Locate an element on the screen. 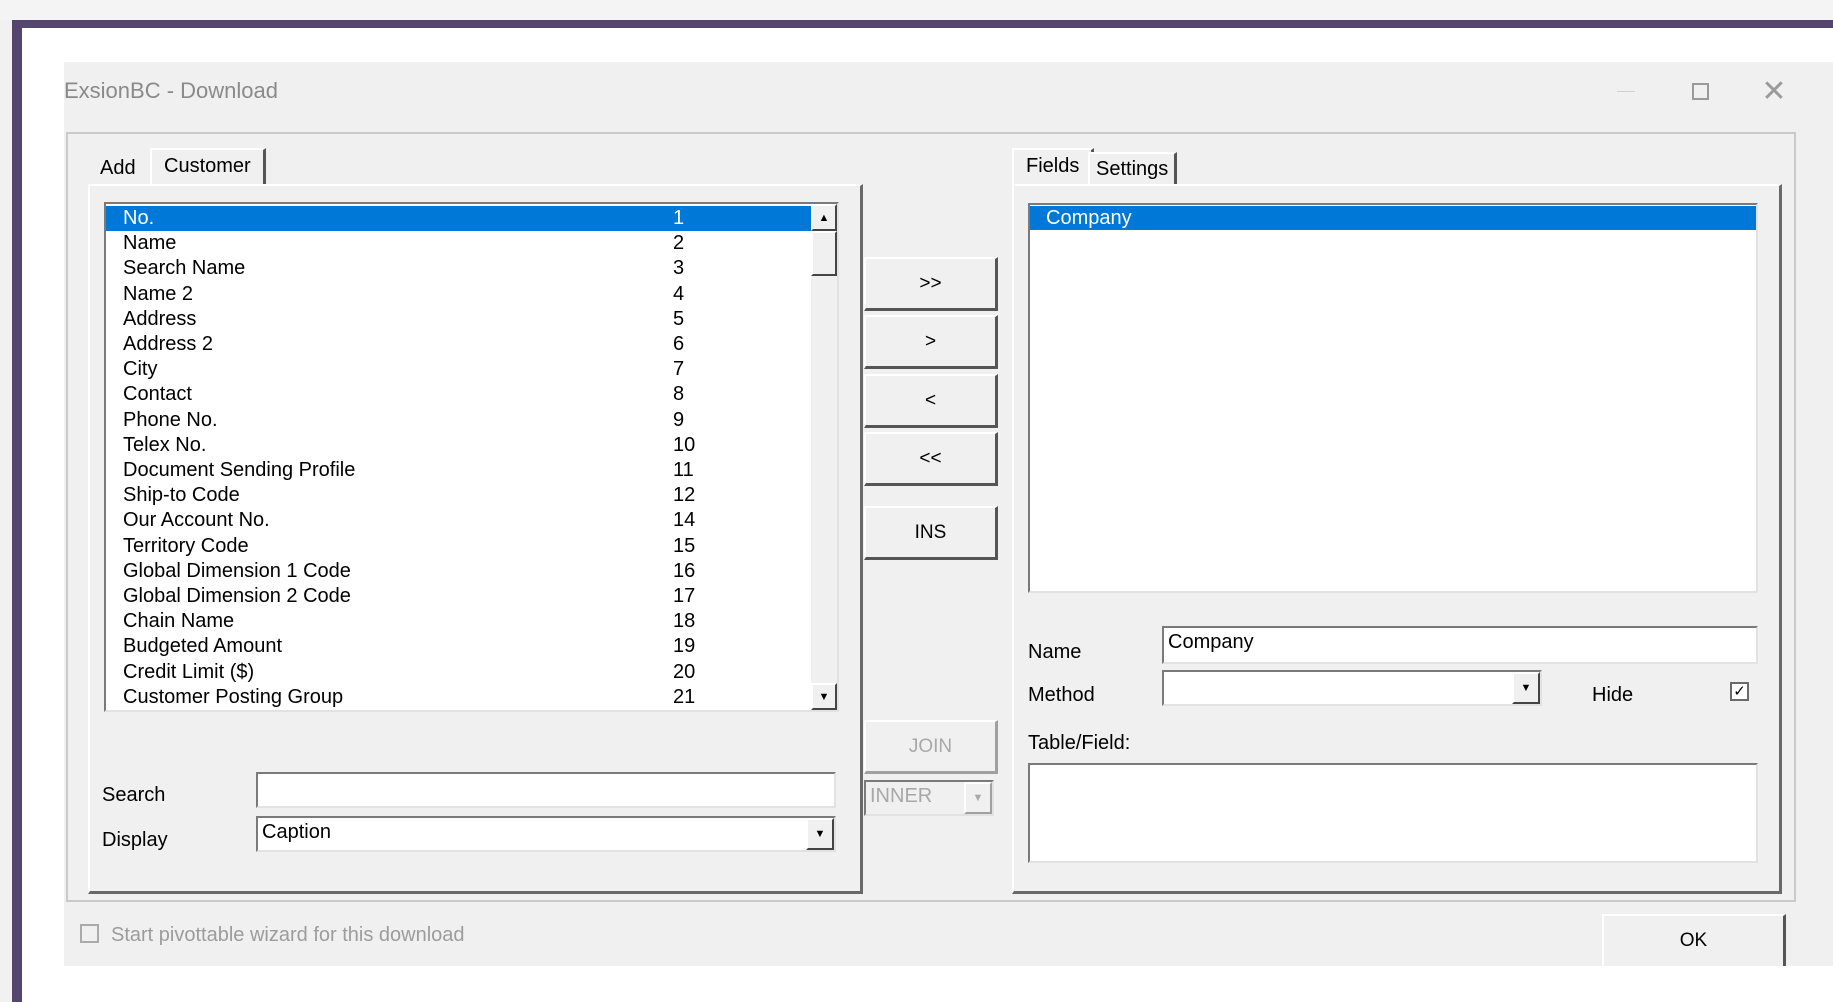  search-input is located at coordinates (546, 790).